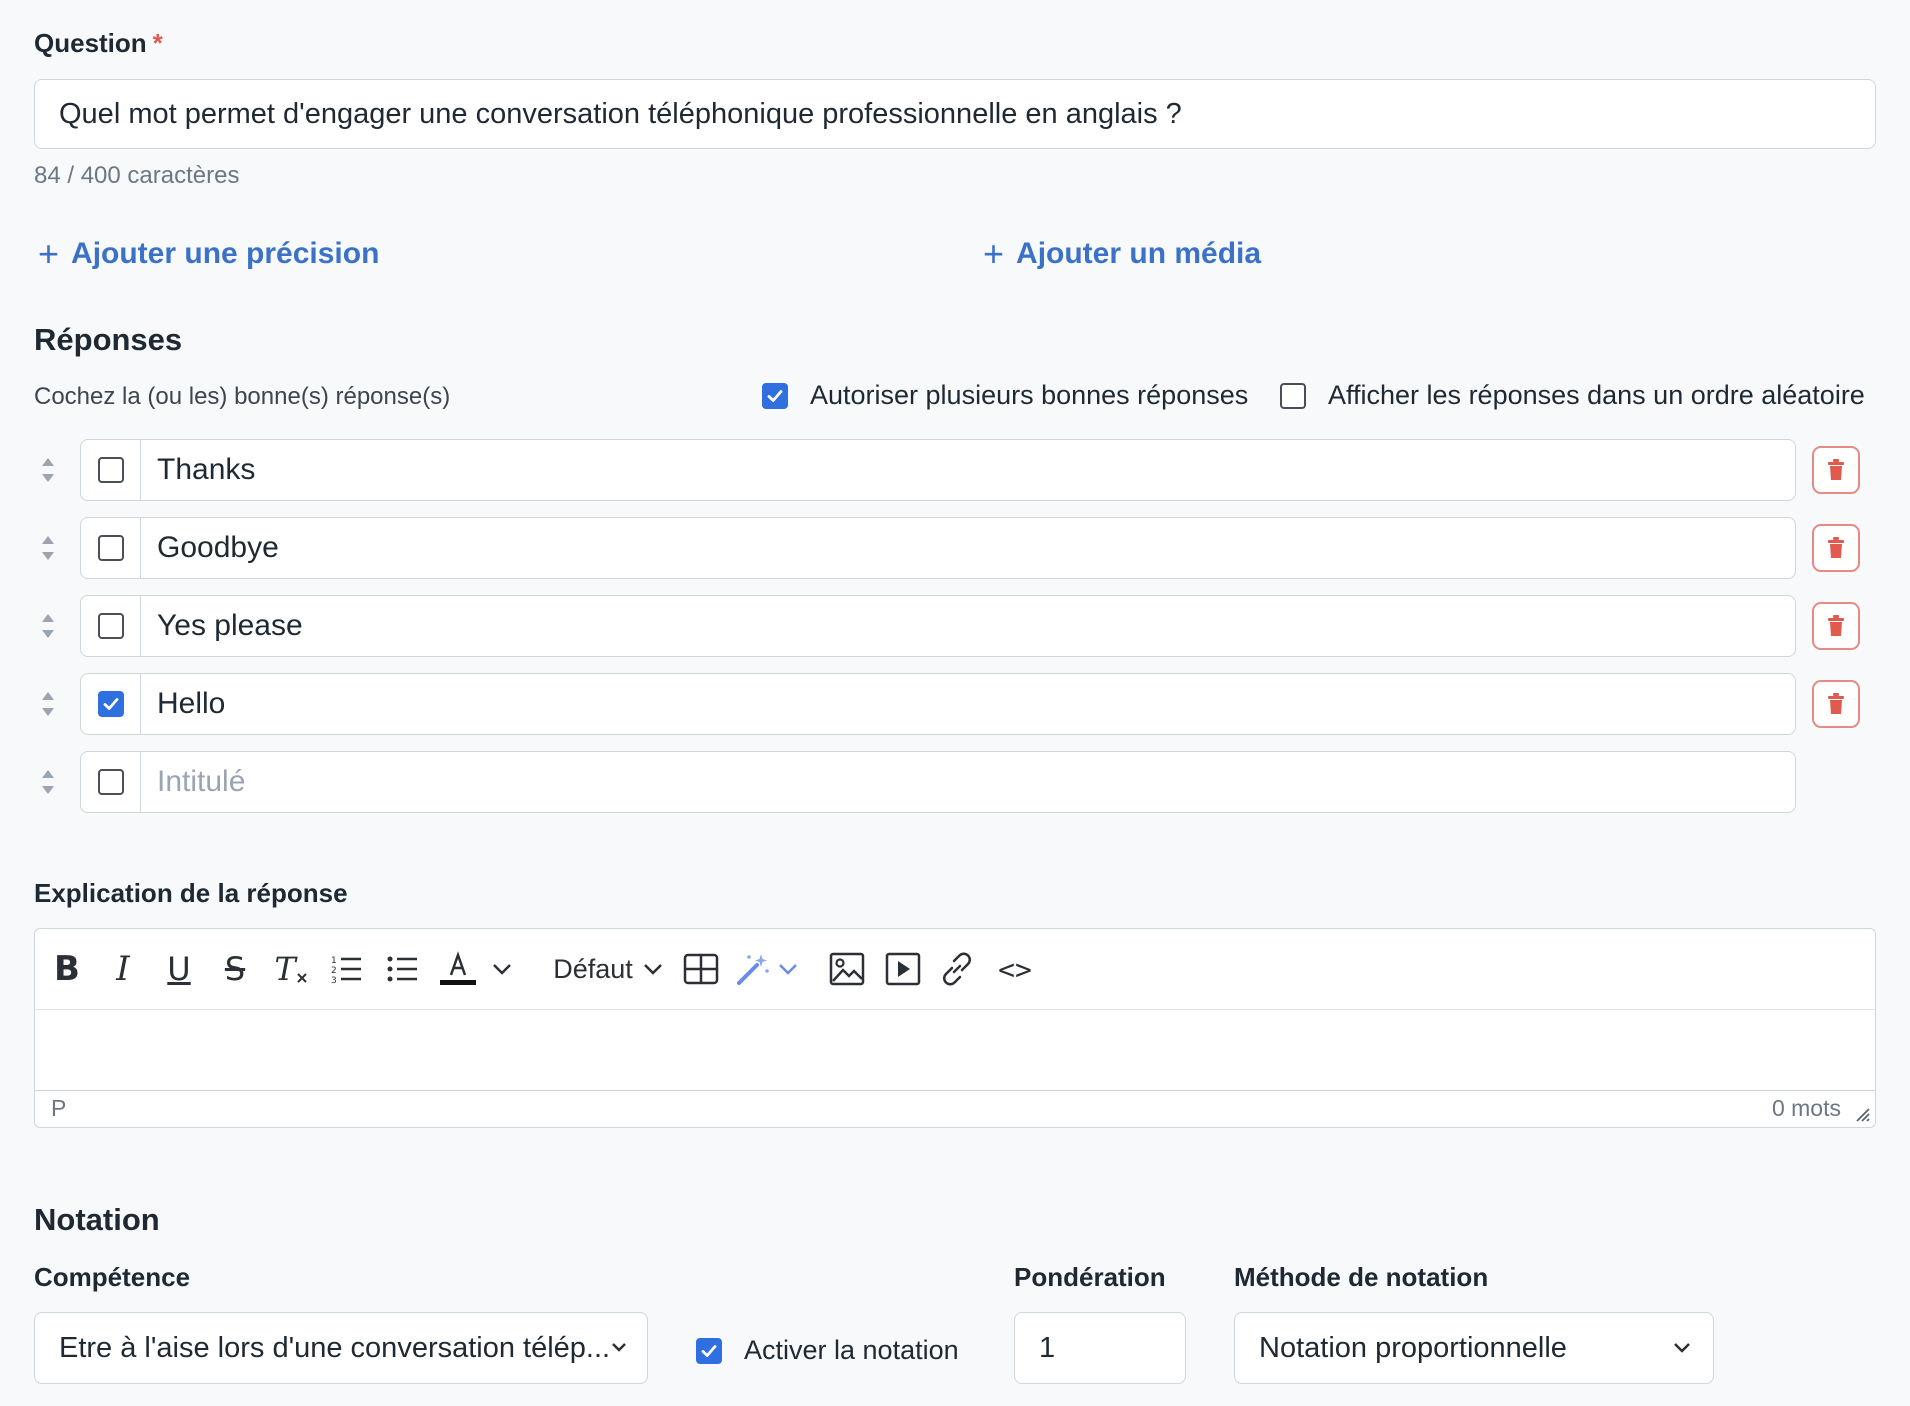  What do you see at coordinates (334, 971) in the screenshot?
I see `svg-text: 2` at bounding box center [334, 971].